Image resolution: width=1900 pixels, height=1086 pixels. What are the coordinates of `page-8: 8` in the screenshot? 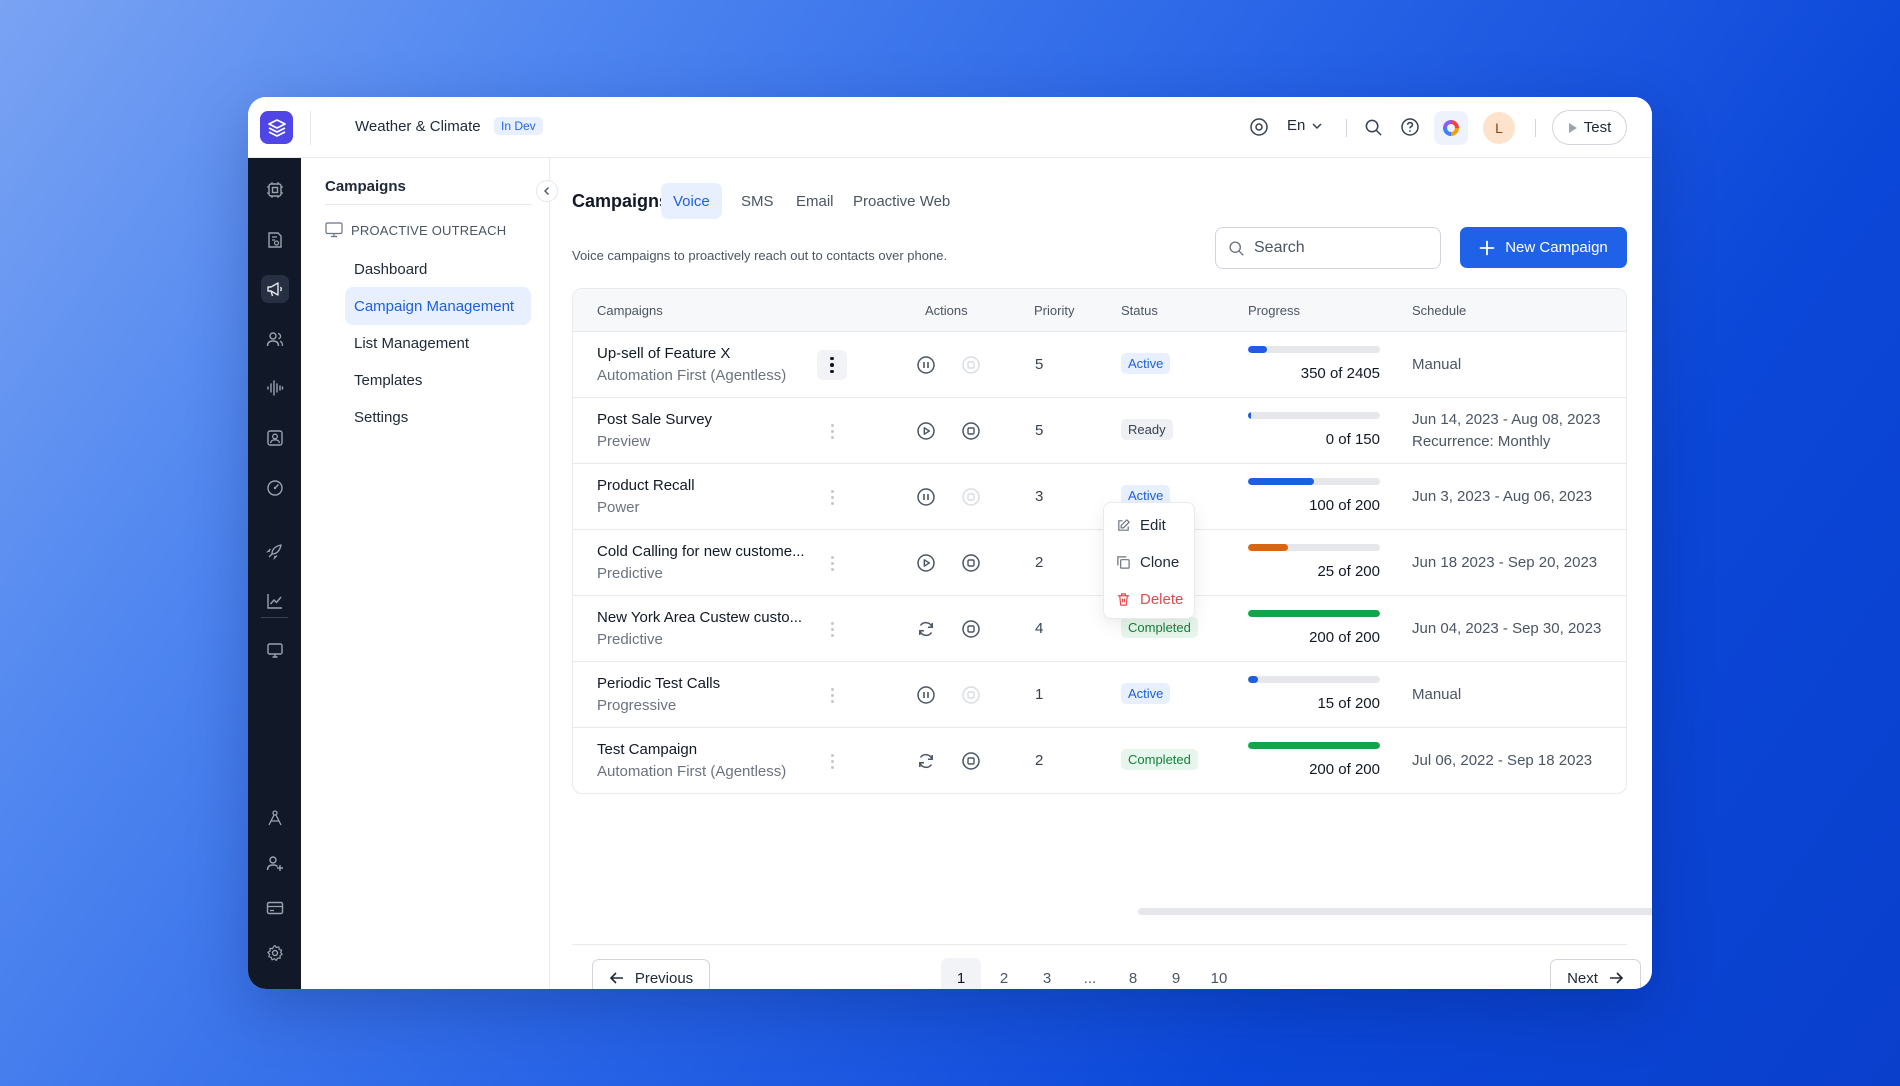 It's located at (1133, 973).